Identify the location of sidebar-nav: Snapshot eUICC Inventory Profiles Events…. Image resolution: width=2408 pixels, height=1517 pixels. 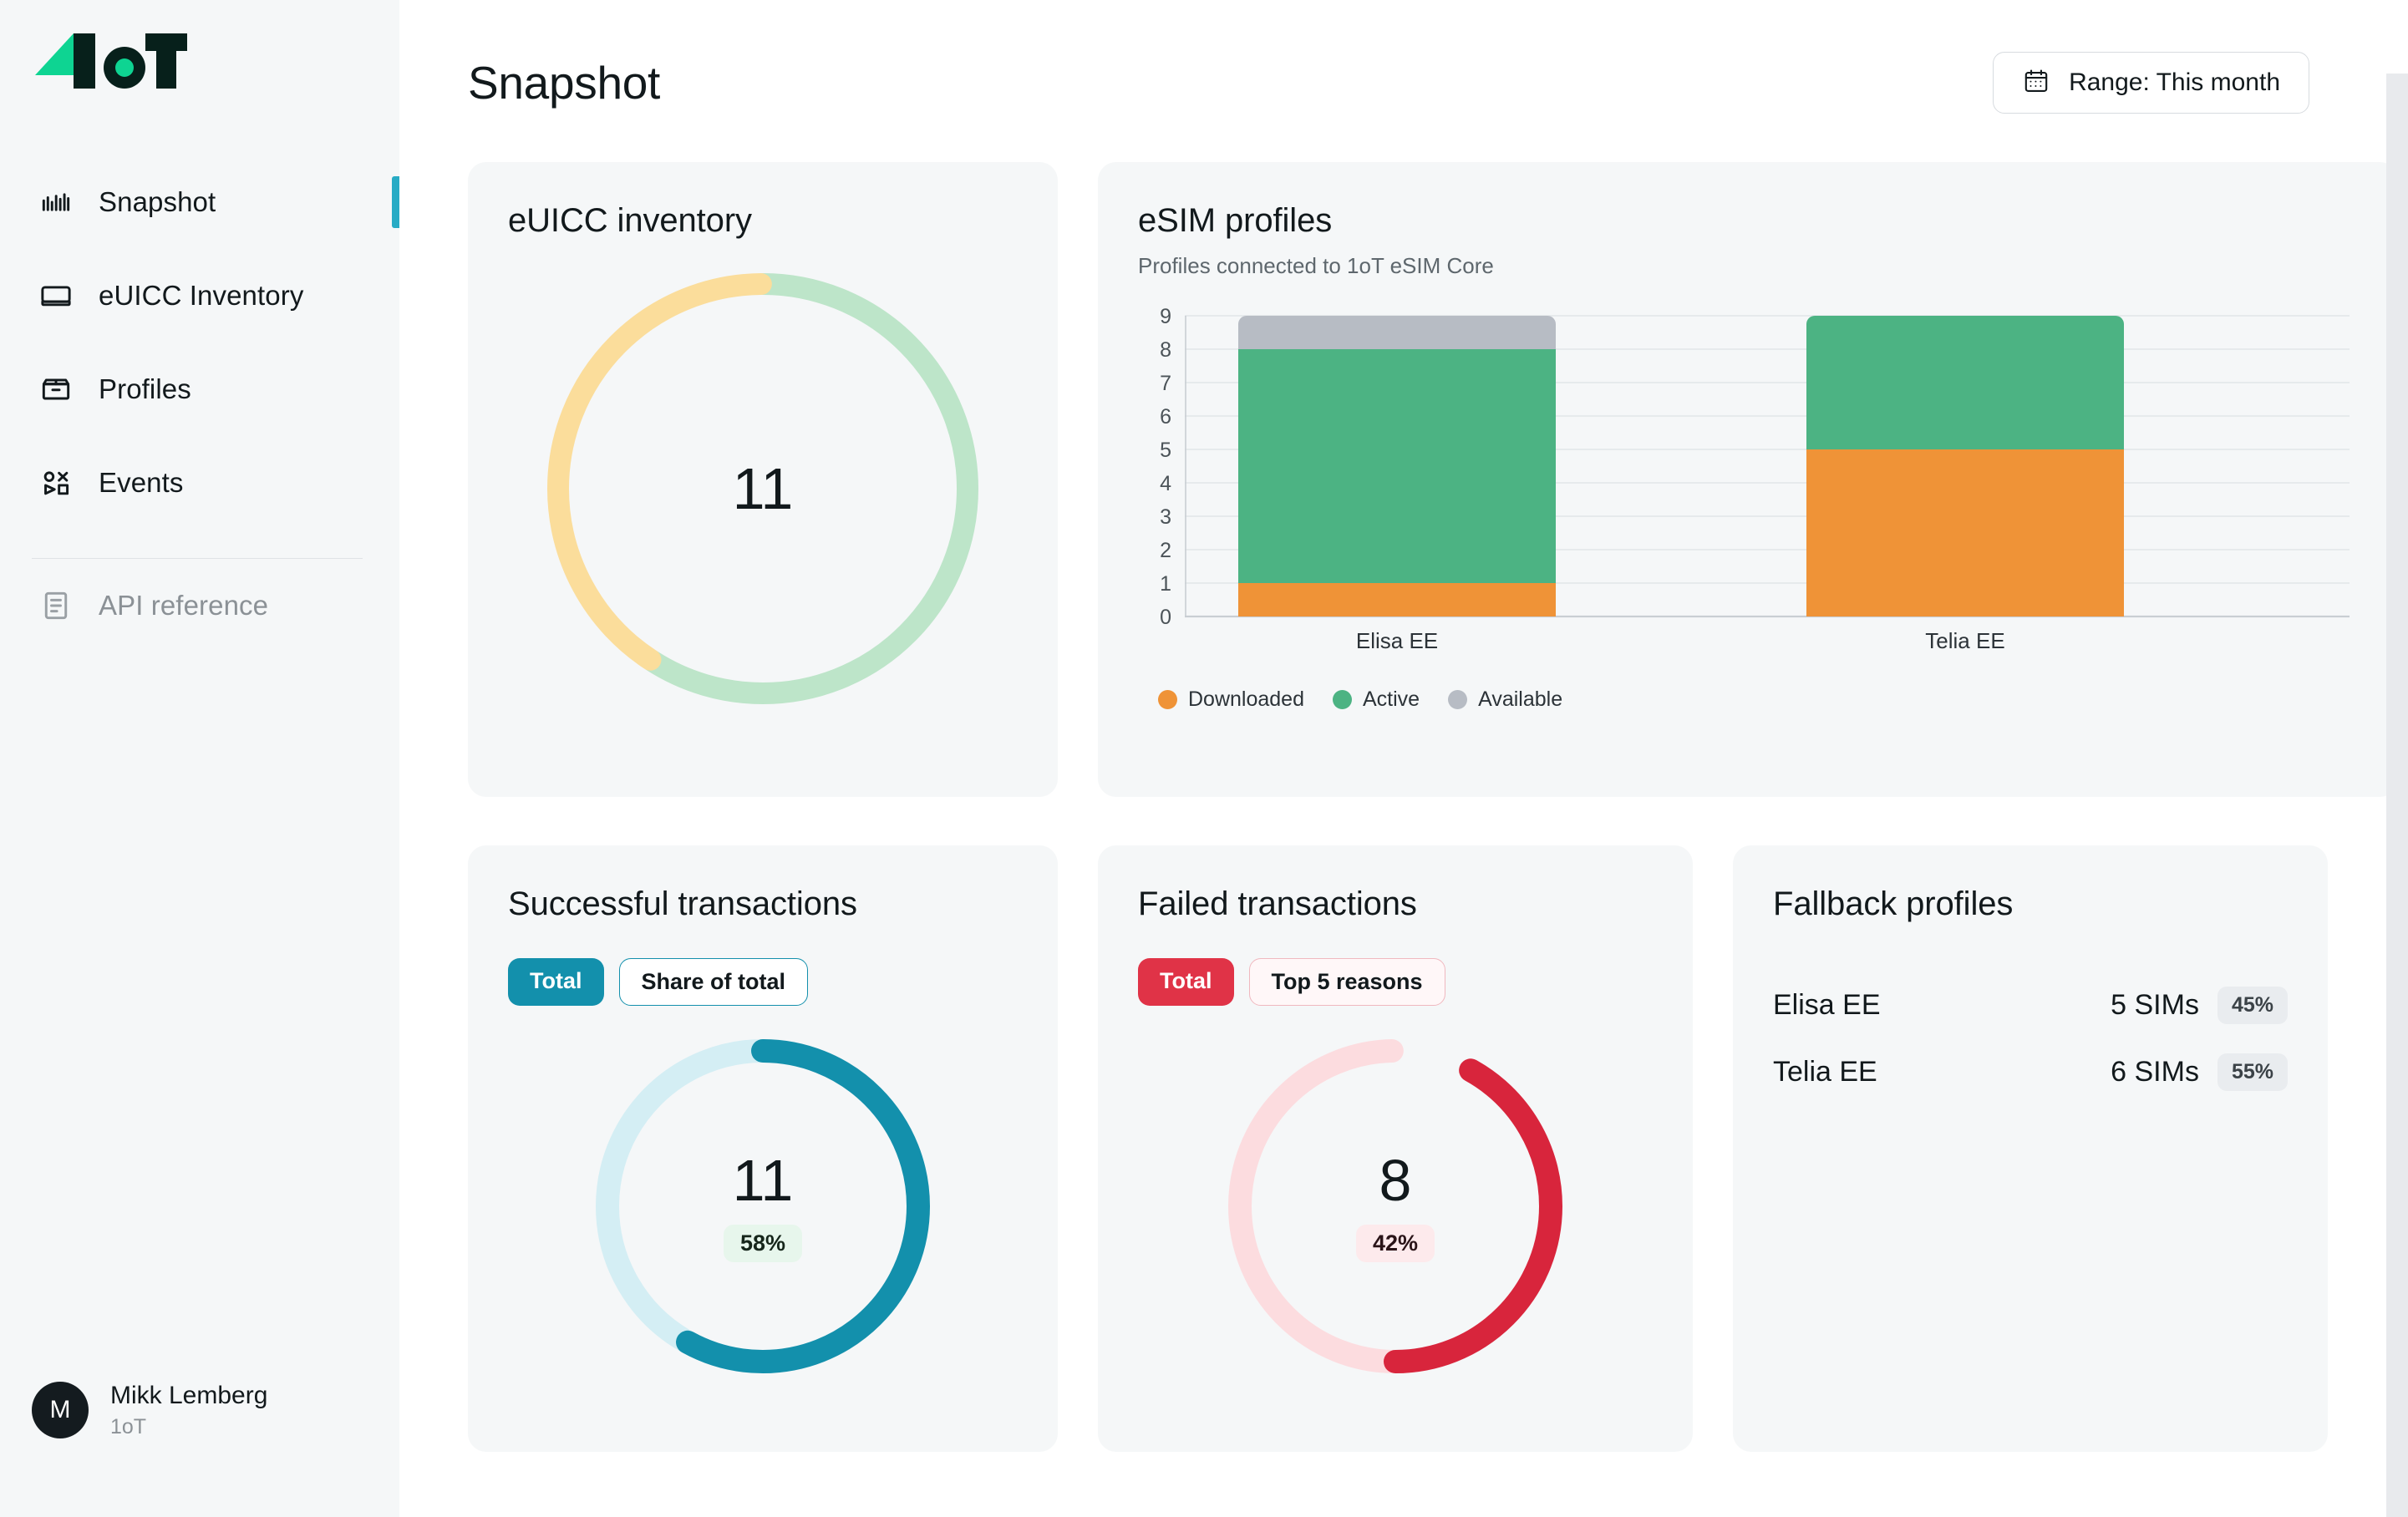
(200, 404).